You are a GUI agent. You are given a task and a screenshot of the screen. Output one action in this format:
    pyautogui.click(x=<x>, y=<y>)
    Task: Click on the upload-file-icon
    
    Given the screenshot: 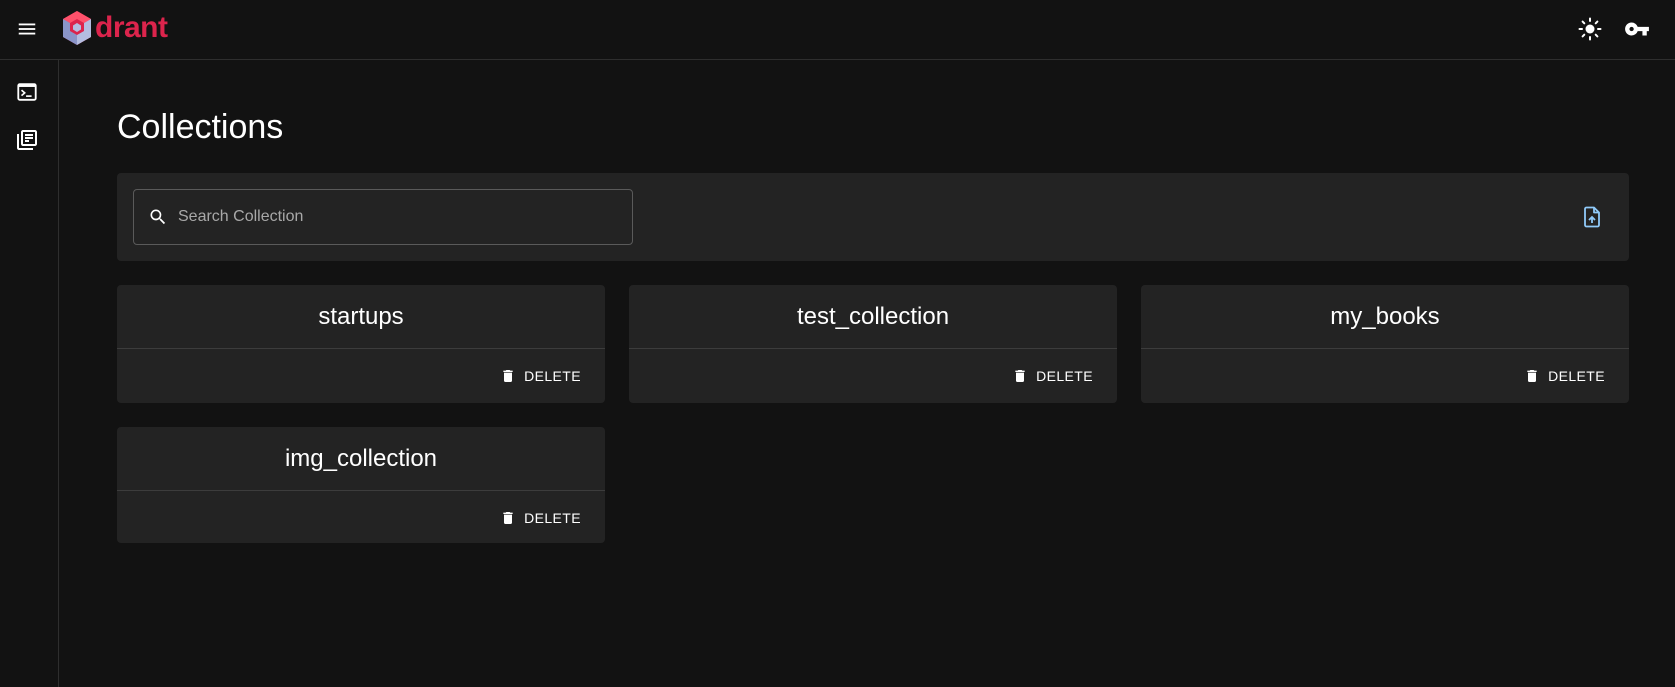 What is the action you would take?
    pyautogui.click(x=1592, y=217)
    